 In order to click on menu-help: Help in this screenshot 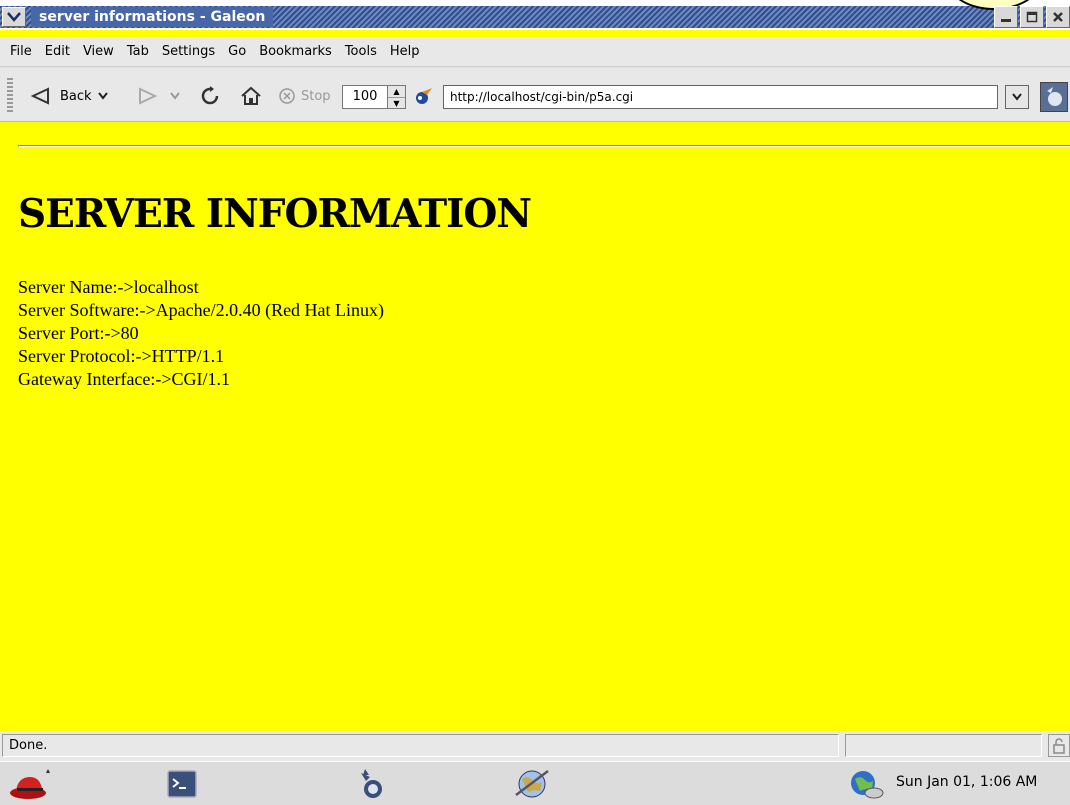, I will do `click(406, 52)`.